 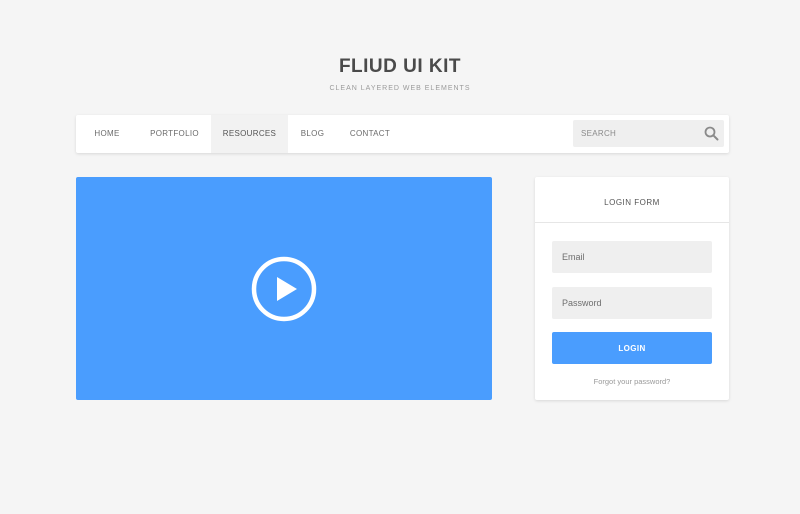 I want to click on page-title: FLIUD UI KIT, so click(x=400, y=66).